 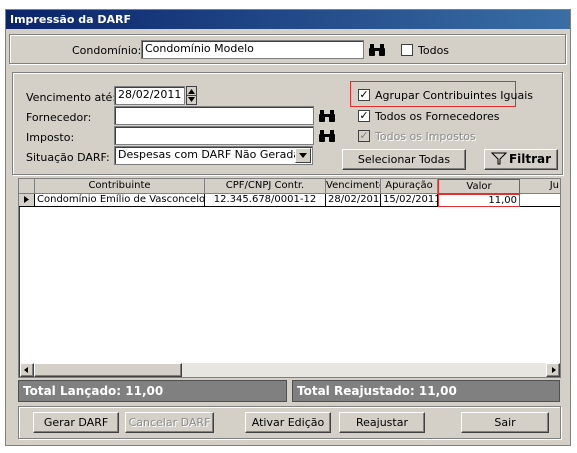 I want to click on condominio-group: Condomínio: Condomínio Modelo Todos, so click(x=287, y=49).